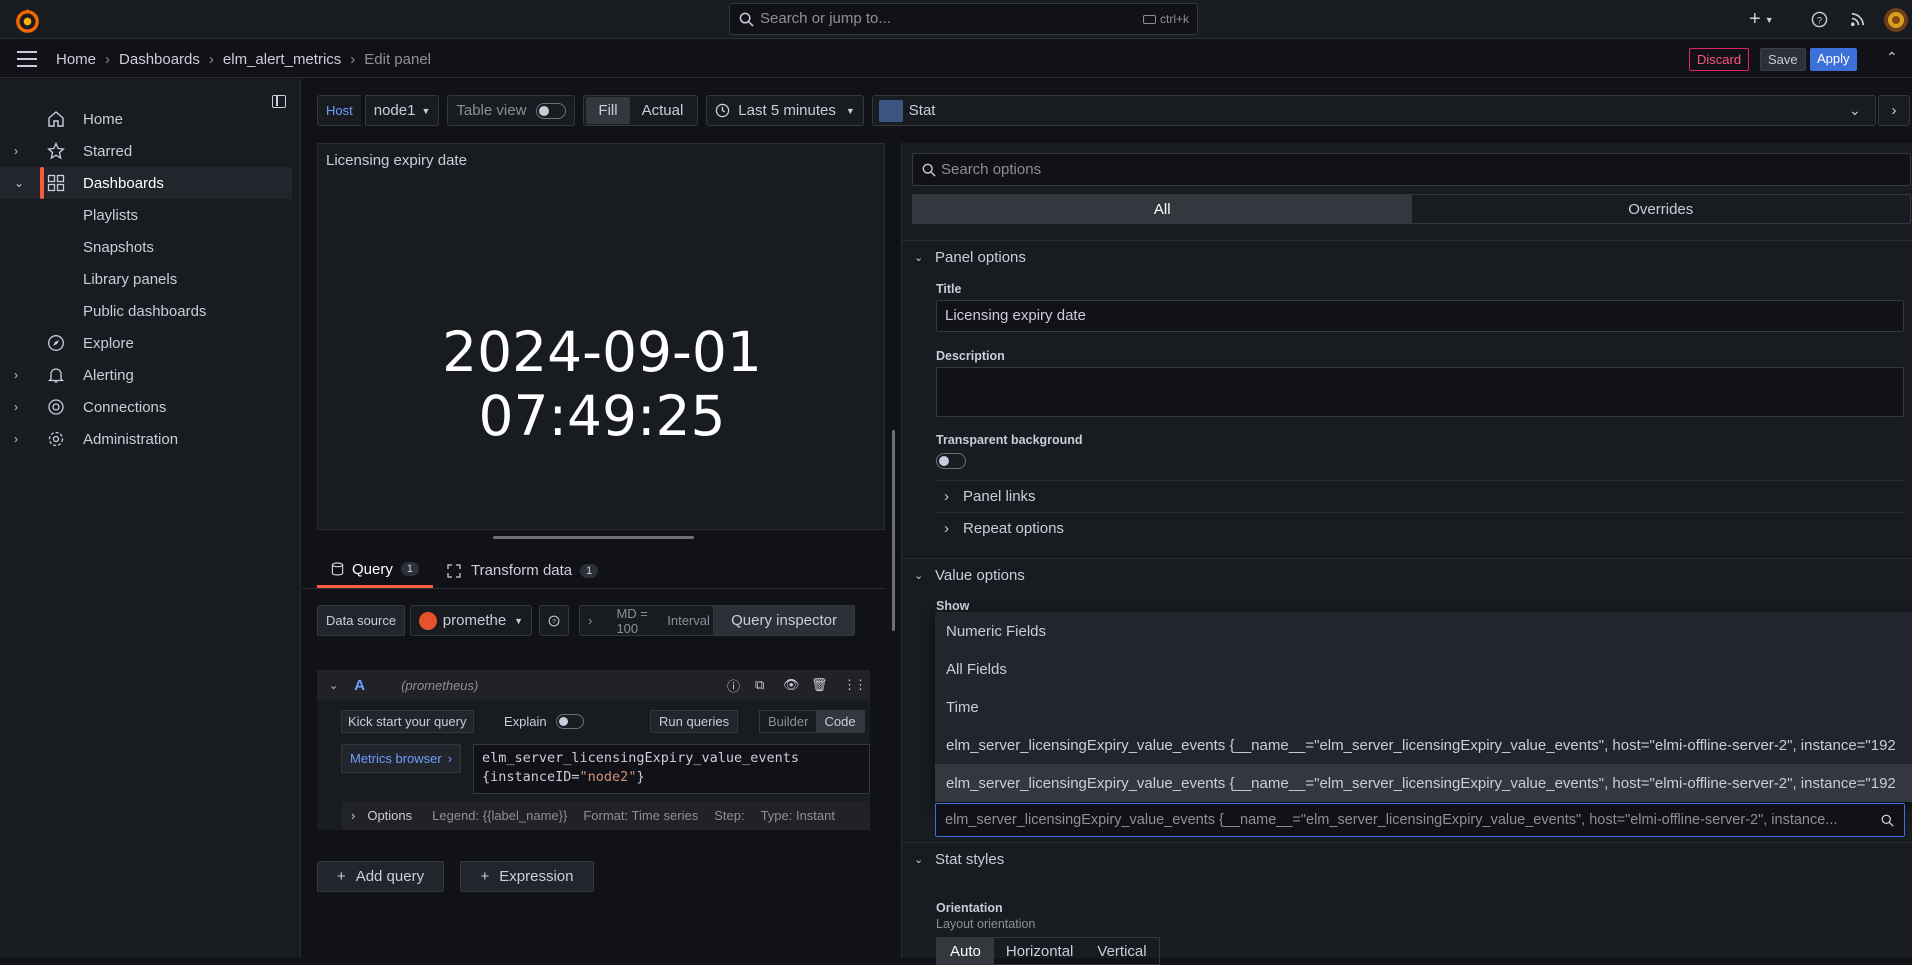 This screenshot has height=965, width=1912. I want to click on sidebar-item-library-panels: Library panels, so click(146, 279).